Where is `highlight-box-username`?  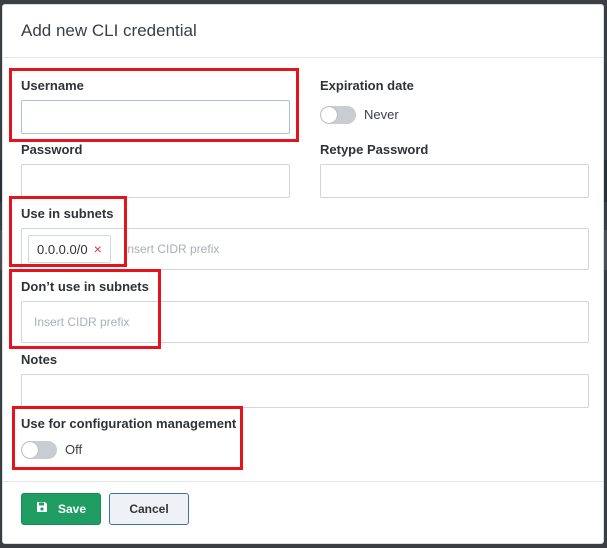 highlight-box-username is located at coordinates (154, 105).